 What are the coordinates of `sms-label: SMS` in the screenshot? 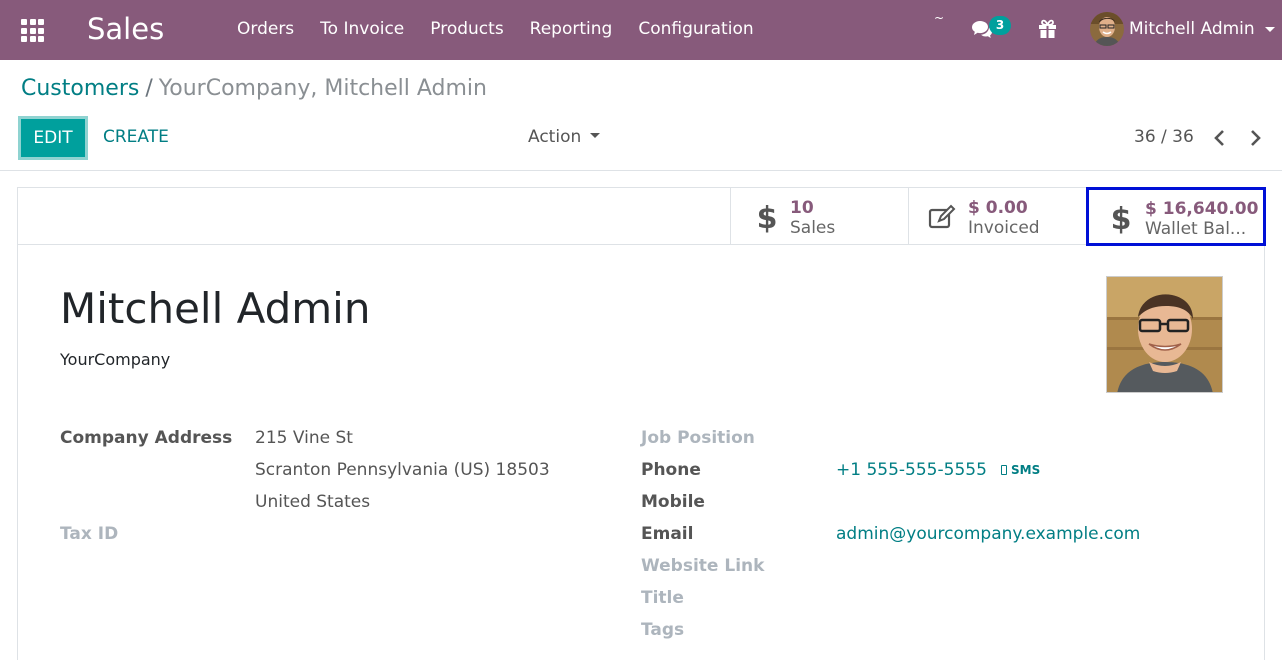 It's located at (1026, 470).